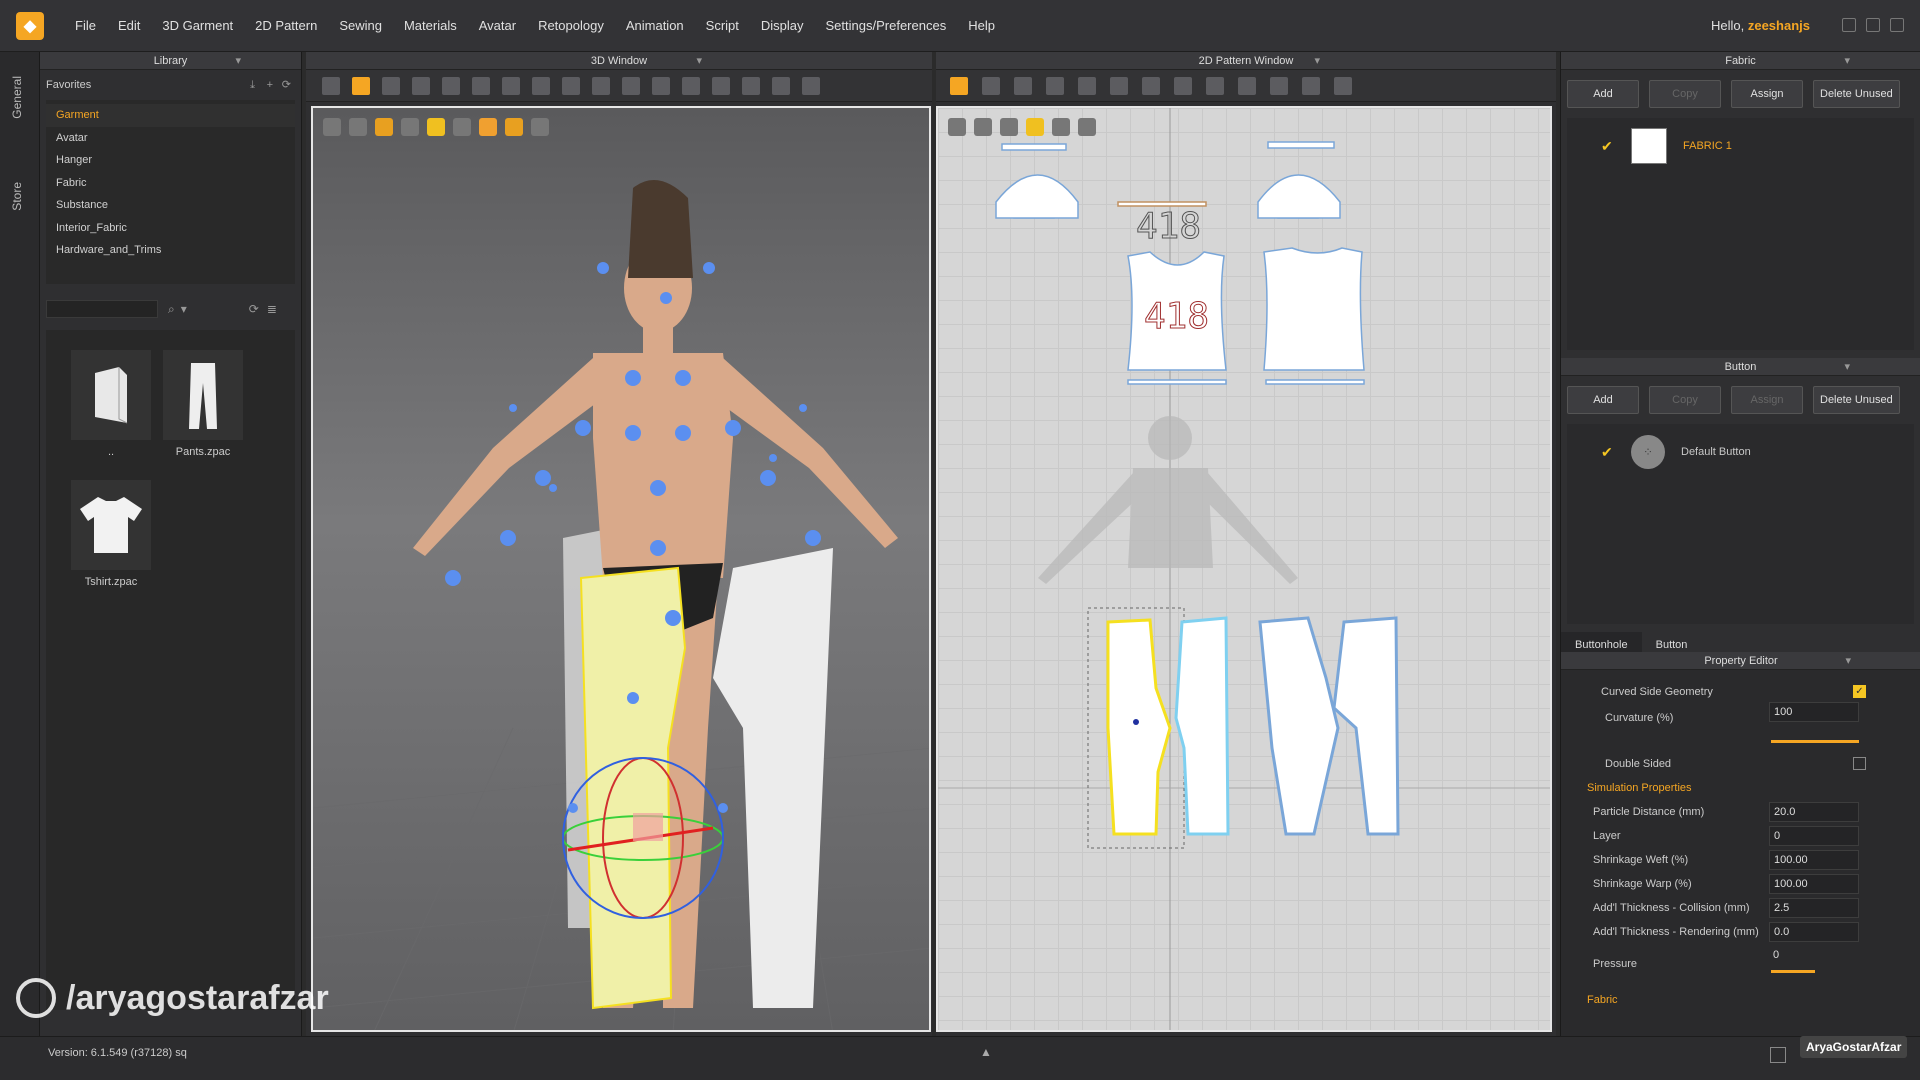 The height and width of the screenshot is (1080, 1920). Describe the element at coordinates (1814, 836) in the screenshot. I see `layer-input: 0` at that location.